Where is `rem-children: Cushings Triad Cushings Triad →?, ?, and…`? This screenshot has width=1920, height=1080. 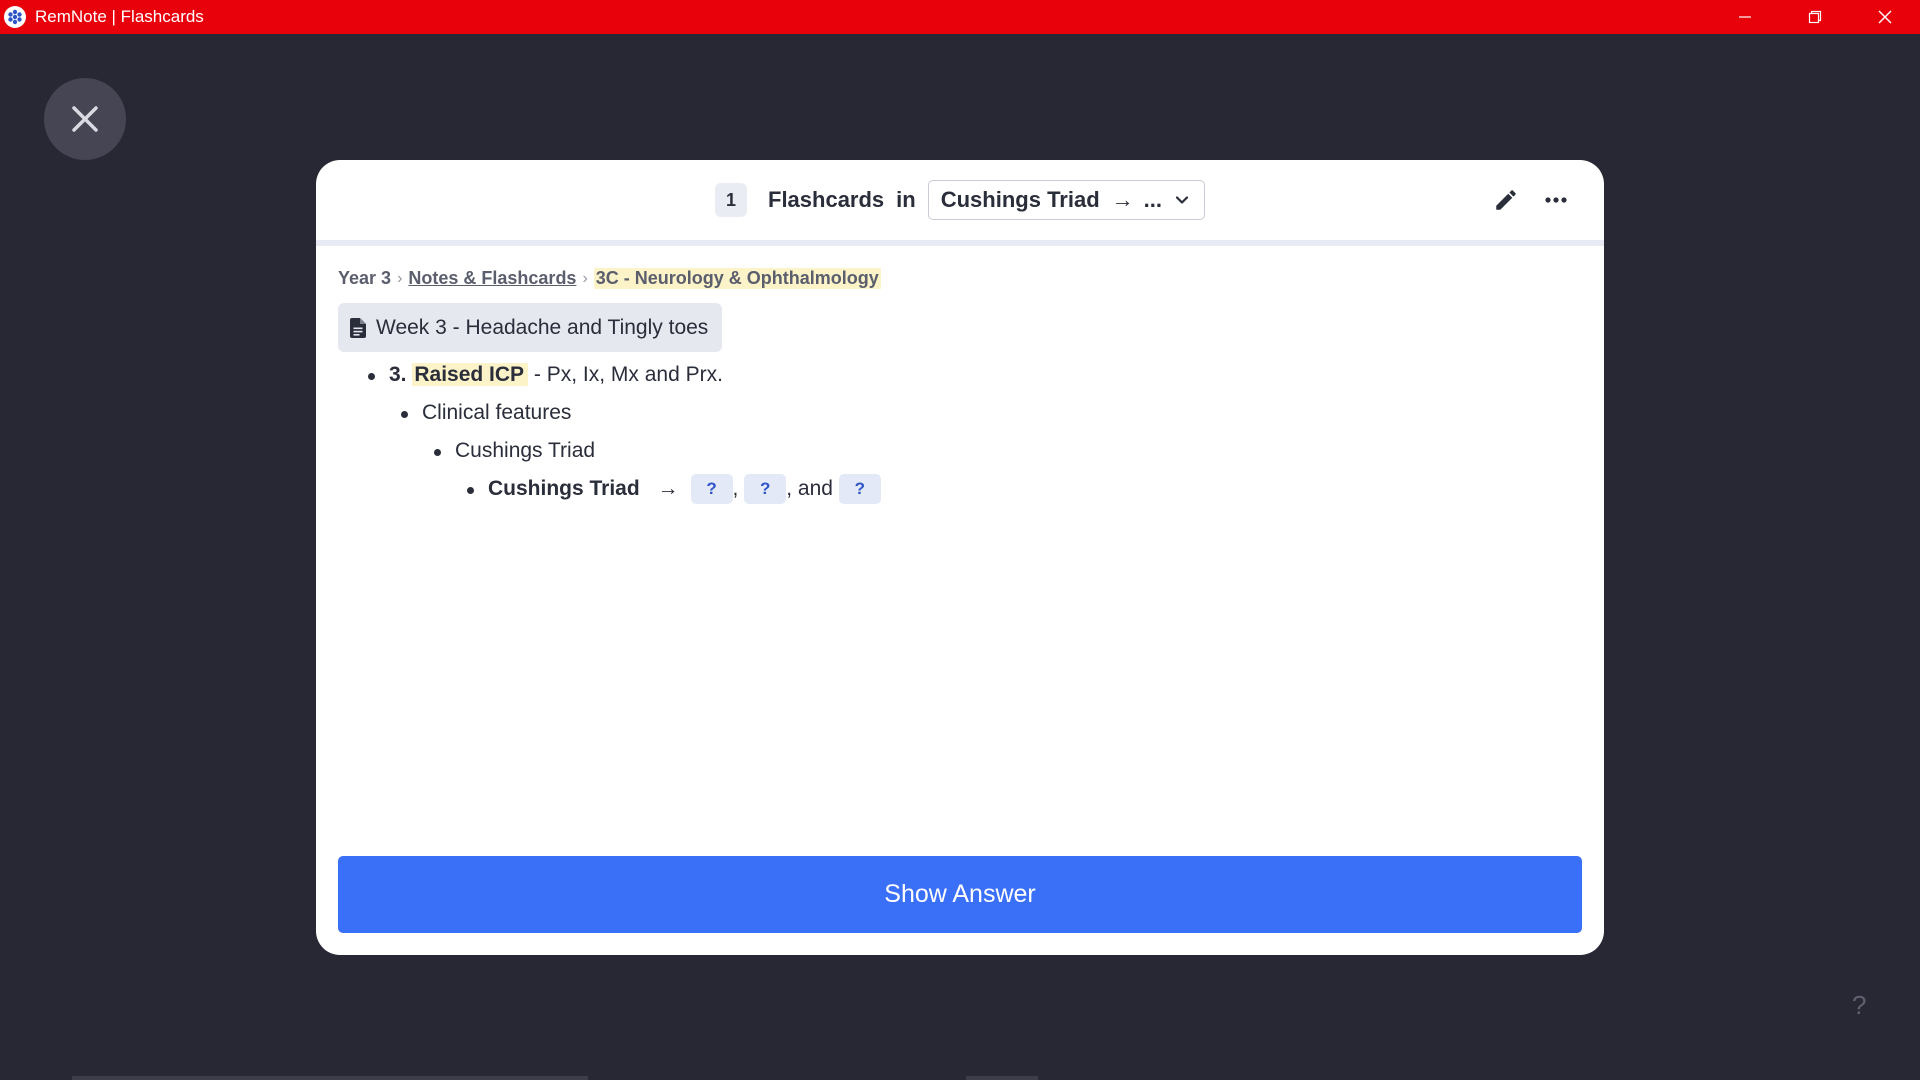
rem-children: Cushings Triad Cushings Triad →?, ?, and… is located at coordinates (1008, 470).